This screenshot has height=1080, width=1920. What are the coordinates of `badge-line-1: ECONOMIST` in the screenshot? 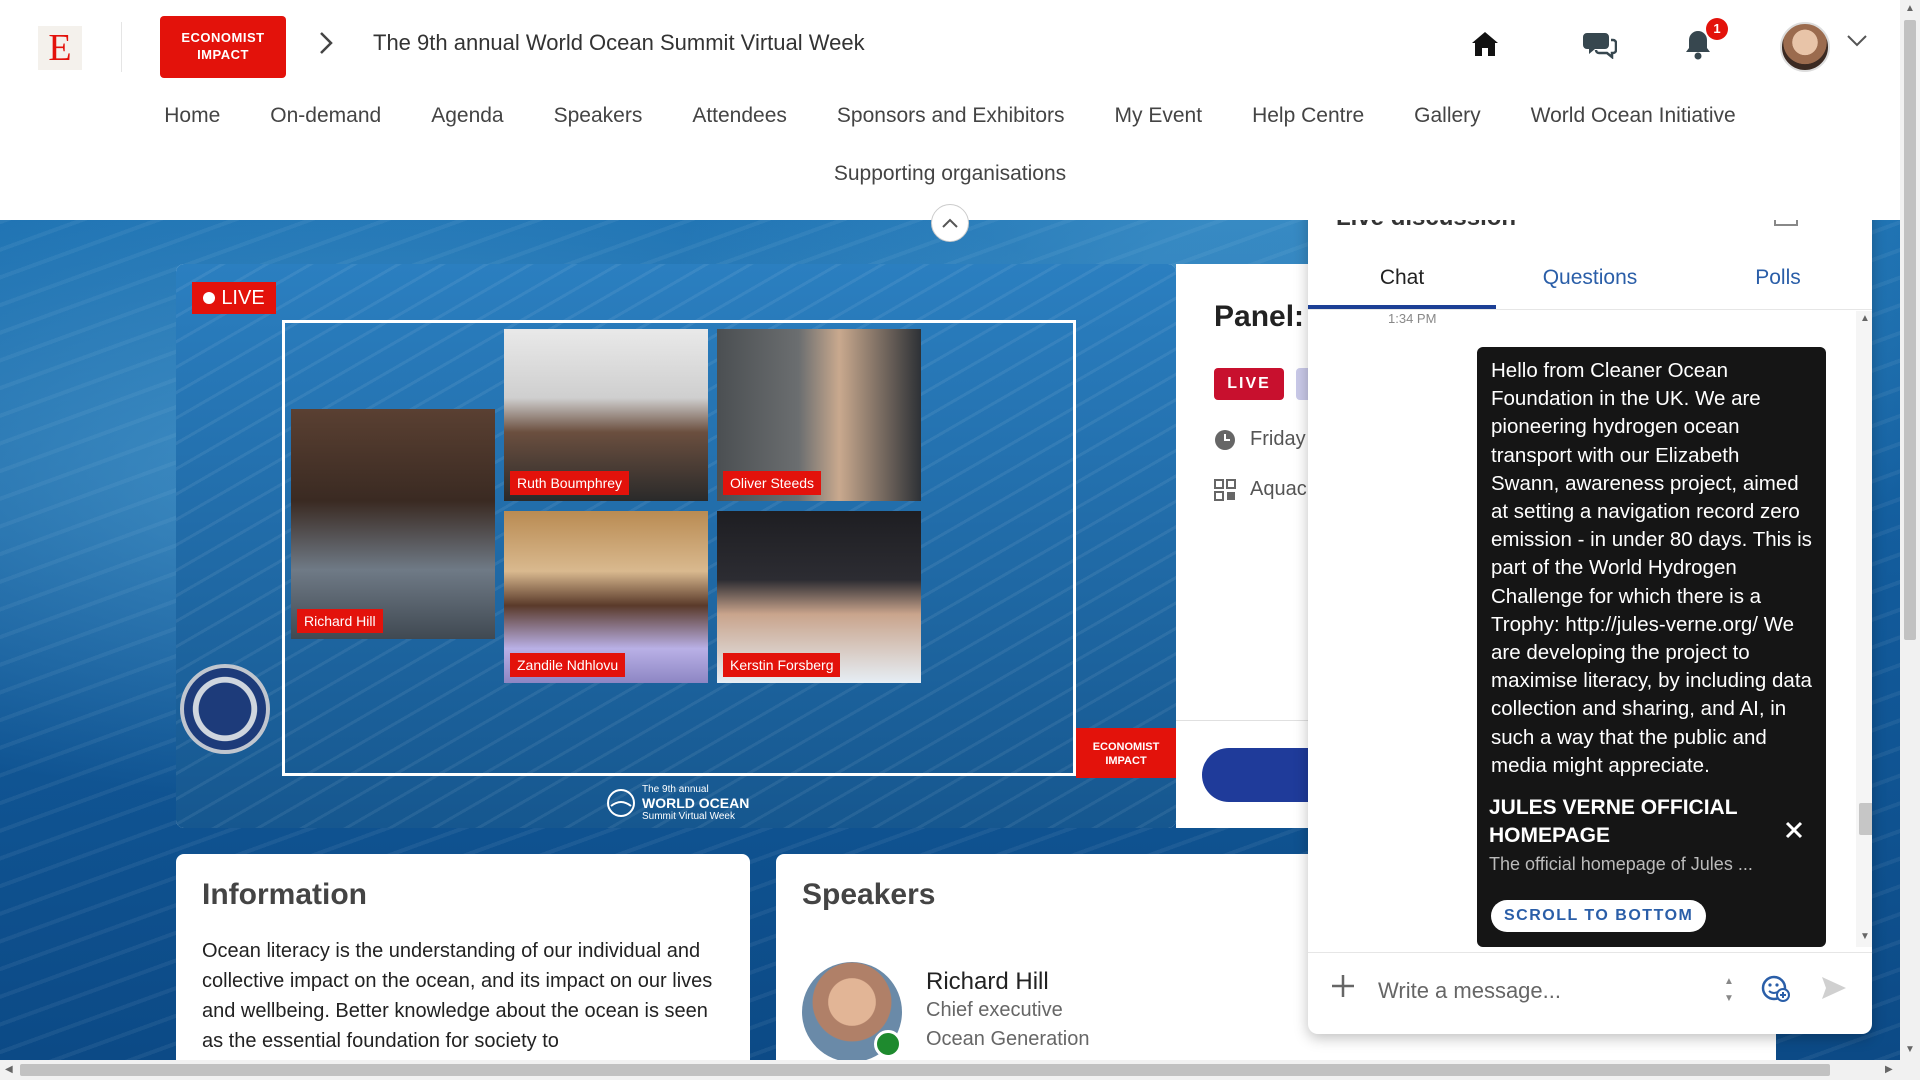 It's located at (223, 37).